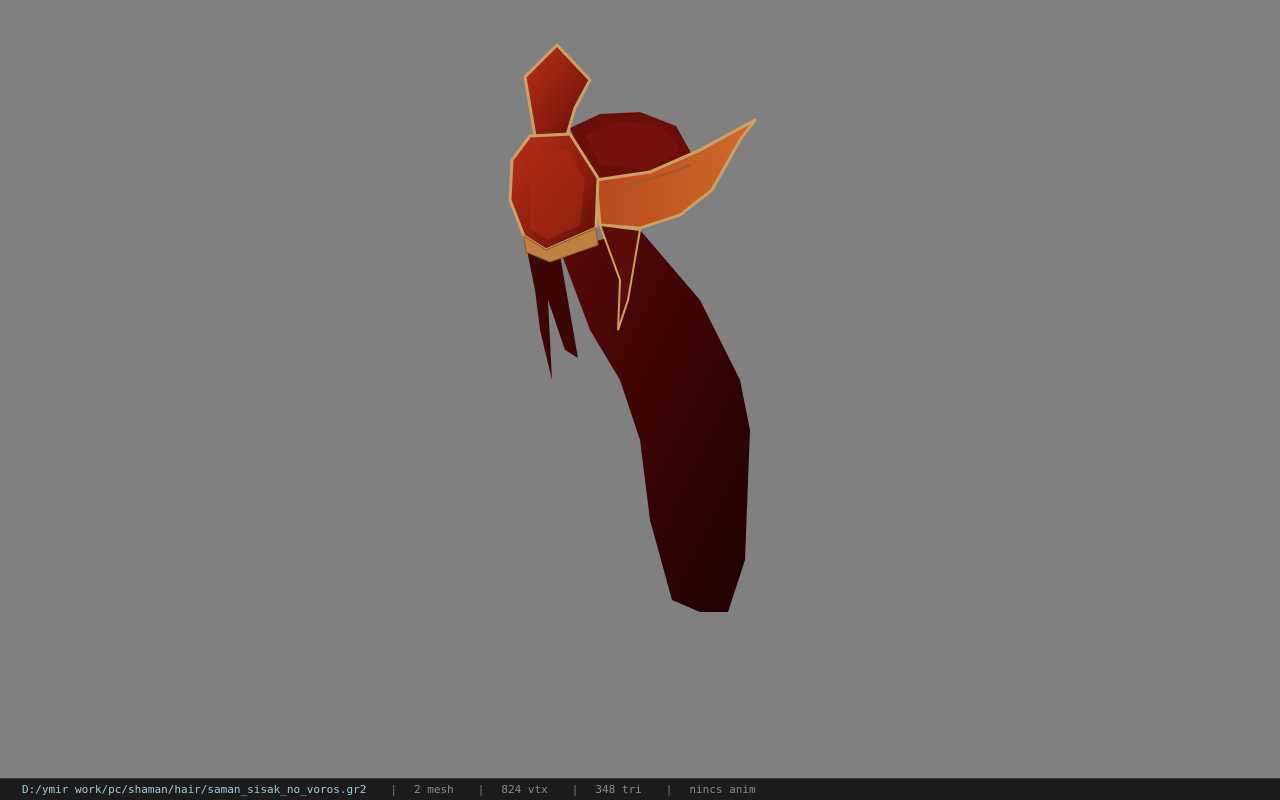 This screenshot has height=800, width=1280. I want to click on hair-tail, so click(655, 421).